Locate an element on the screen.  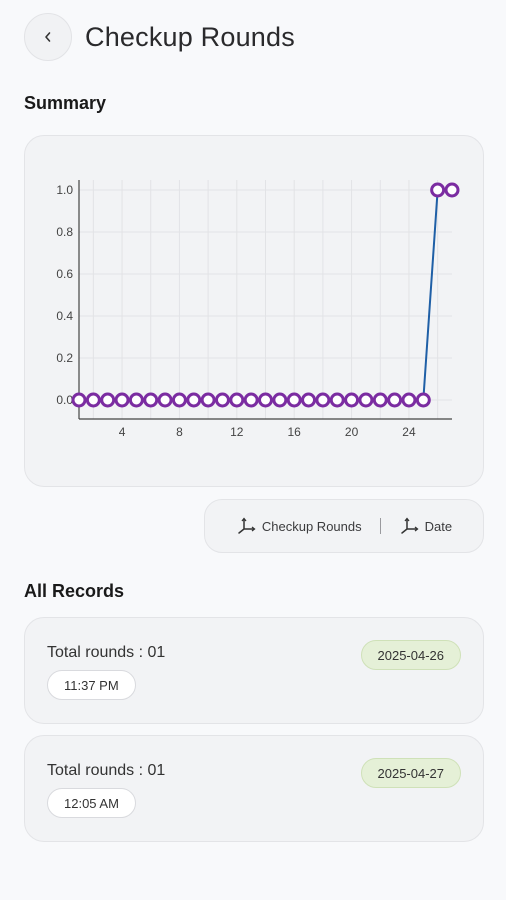
back-button is located at coordinates (48, 37).